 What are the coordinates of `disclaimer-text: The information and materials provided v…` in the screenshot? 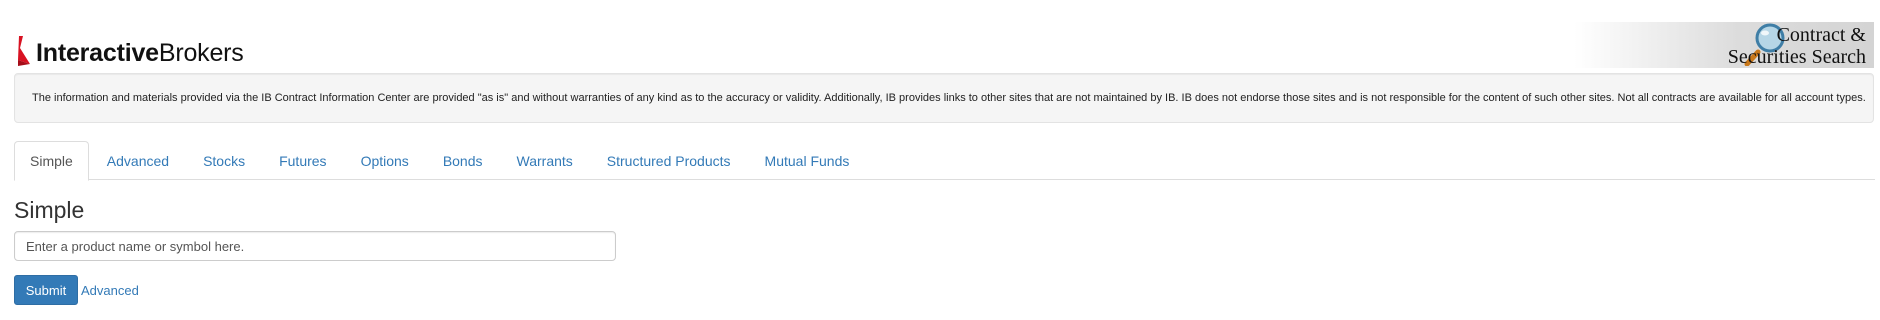 It's located at (949, 98).